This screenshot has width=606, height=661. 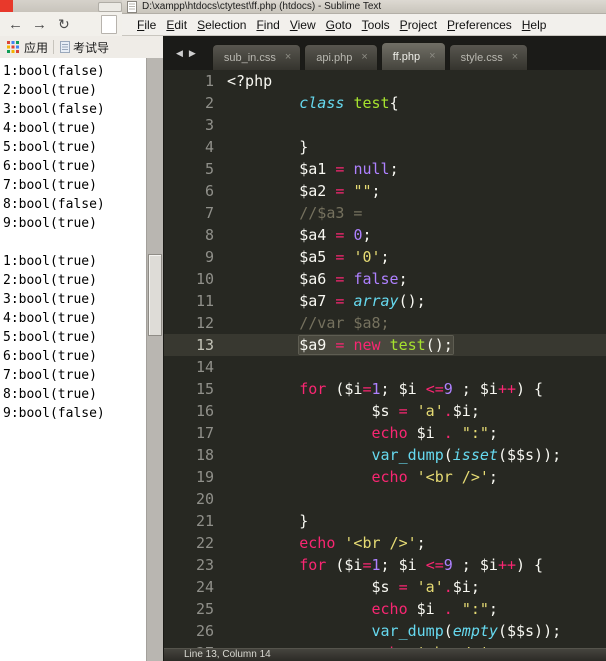 I want to click on line-number: 13, so click(x=204, y=345).